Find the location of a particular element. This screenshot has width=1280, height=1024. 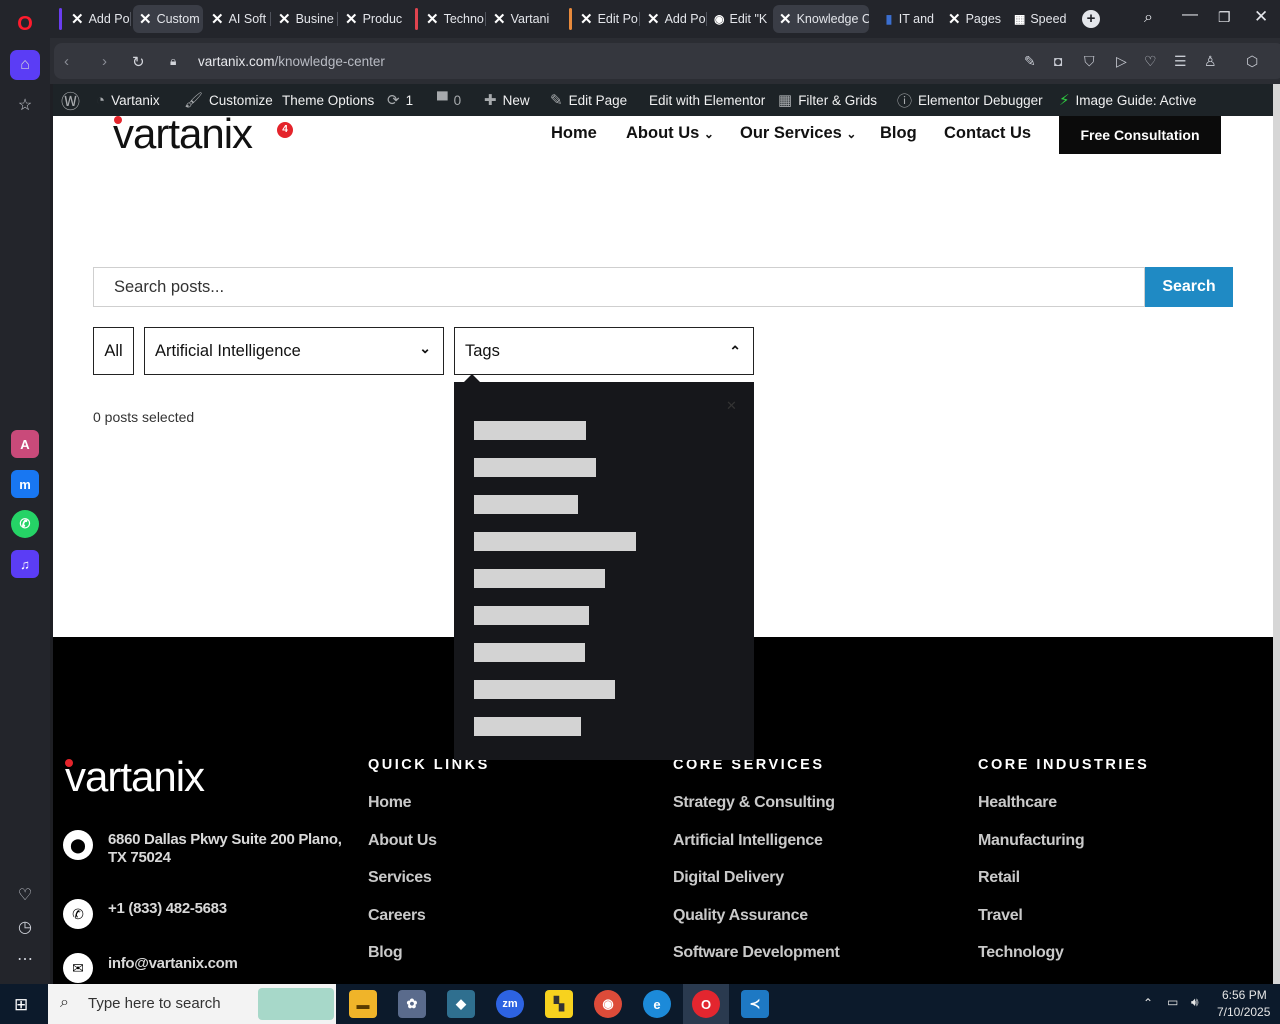

profile-icon: ♙ is located at coordinates (1210, 61).